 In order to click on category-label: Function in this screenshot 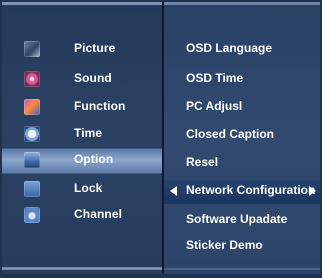, I will do `click(100, 106)`.